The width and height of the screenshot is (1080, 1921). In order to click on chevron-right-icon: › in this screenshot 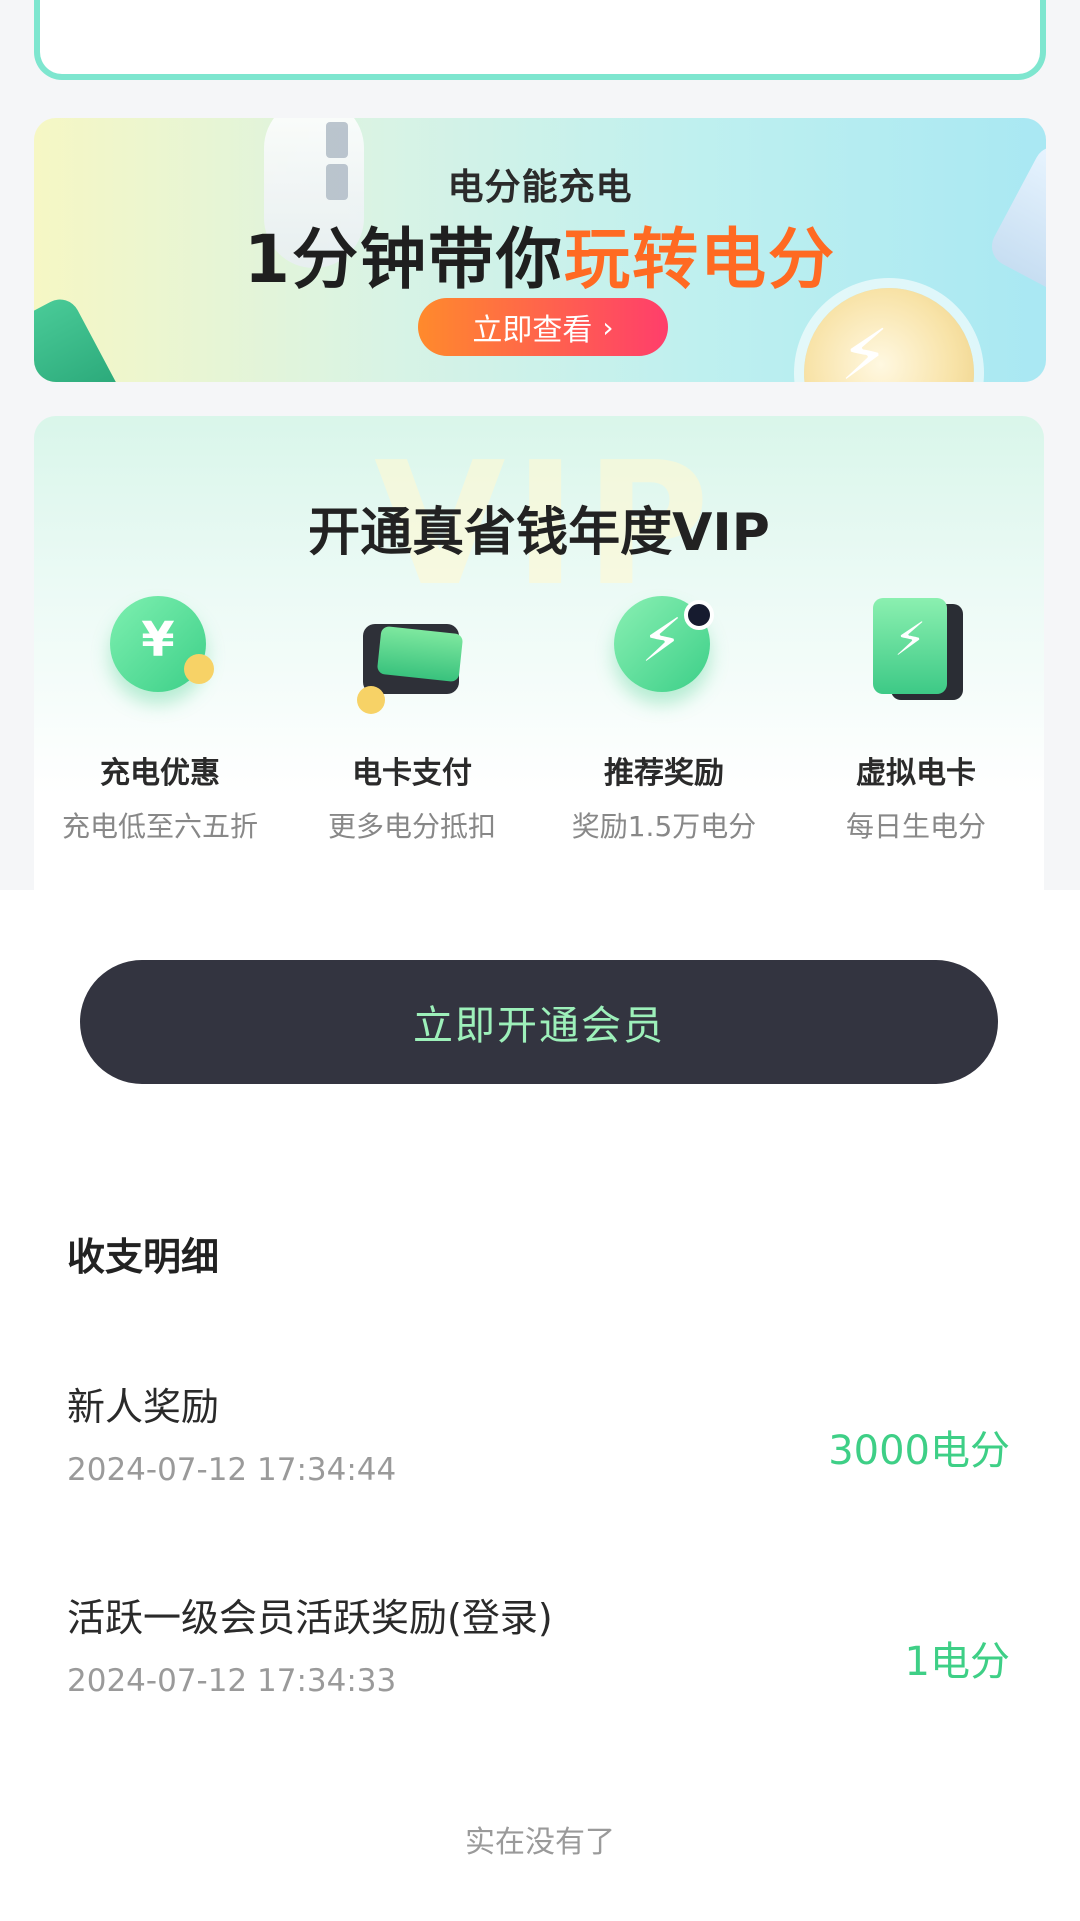, I will do `click(608, 327)`.